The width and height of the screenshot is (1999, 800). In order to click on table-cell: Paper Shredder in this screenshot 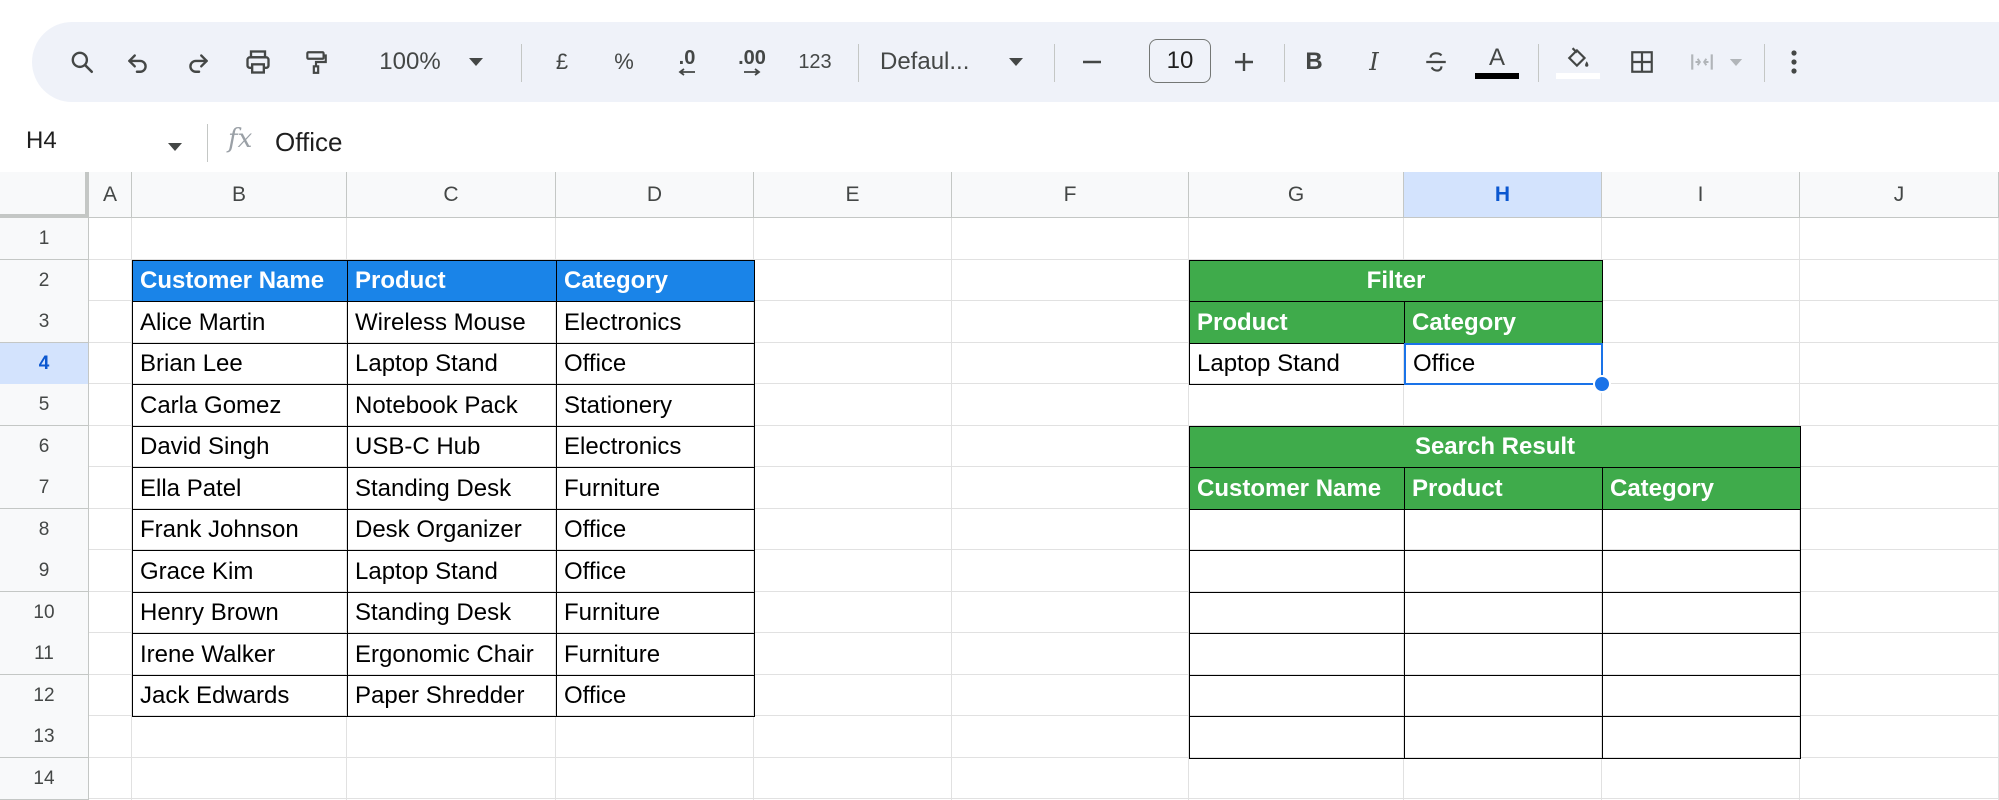, I will do `click(452, 696)`.